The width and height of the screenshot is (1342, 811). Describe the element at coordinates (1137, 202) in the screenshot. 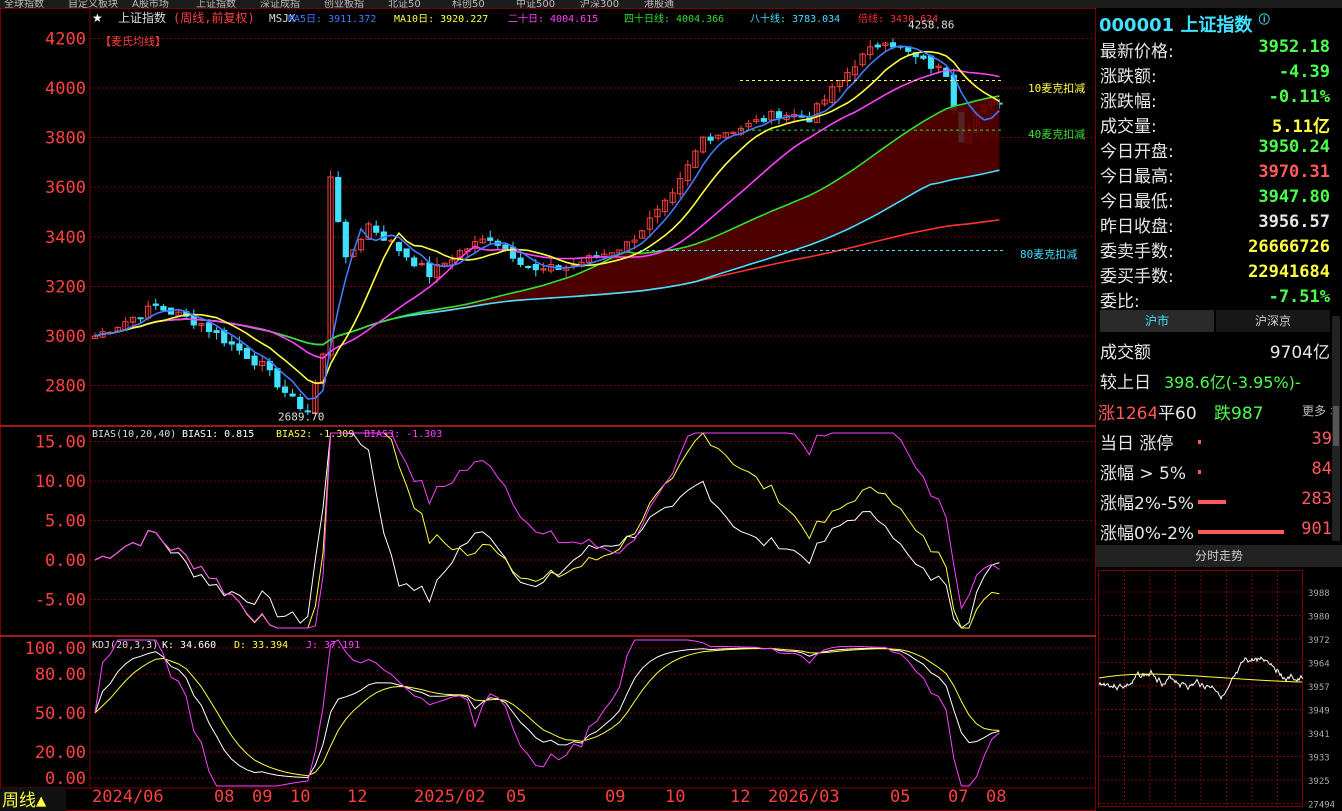

I see `quote-label: 今日最低:` at that location.